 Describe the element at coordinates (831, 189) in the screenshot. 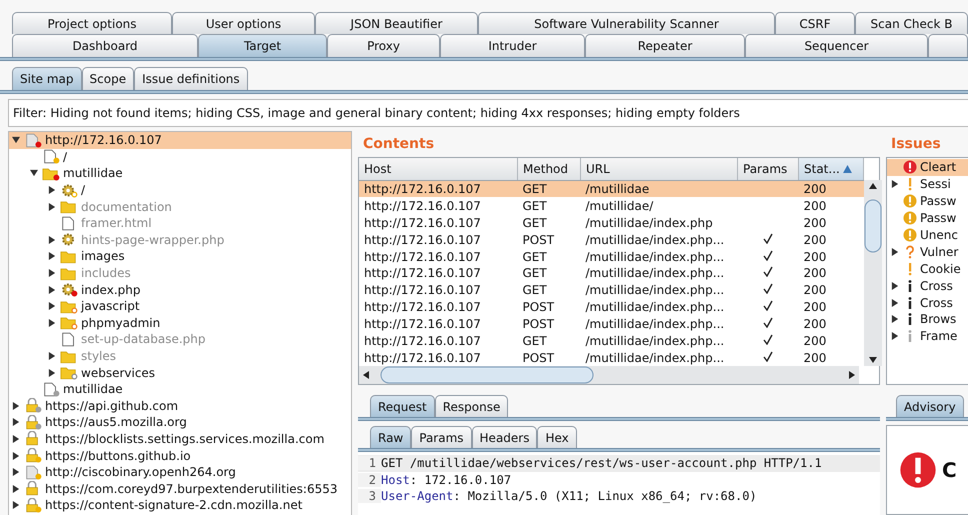

I see `table-cell: 200` at that location.